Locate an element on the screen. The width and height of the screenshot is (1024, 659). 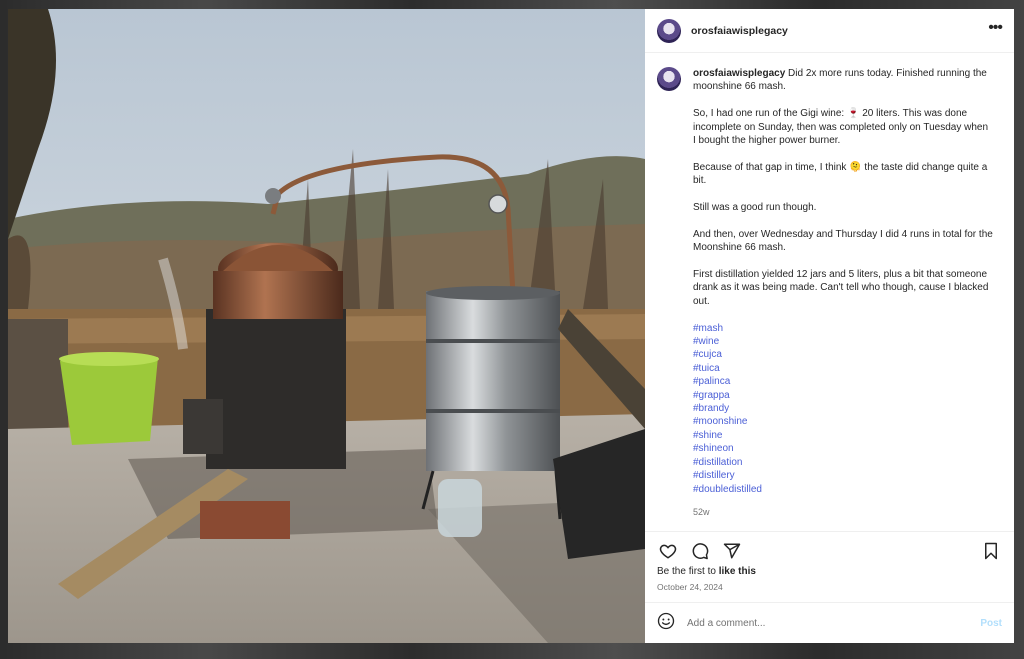
caption-username: orosfaiawisplegacy is located at coordinates (739, 73).